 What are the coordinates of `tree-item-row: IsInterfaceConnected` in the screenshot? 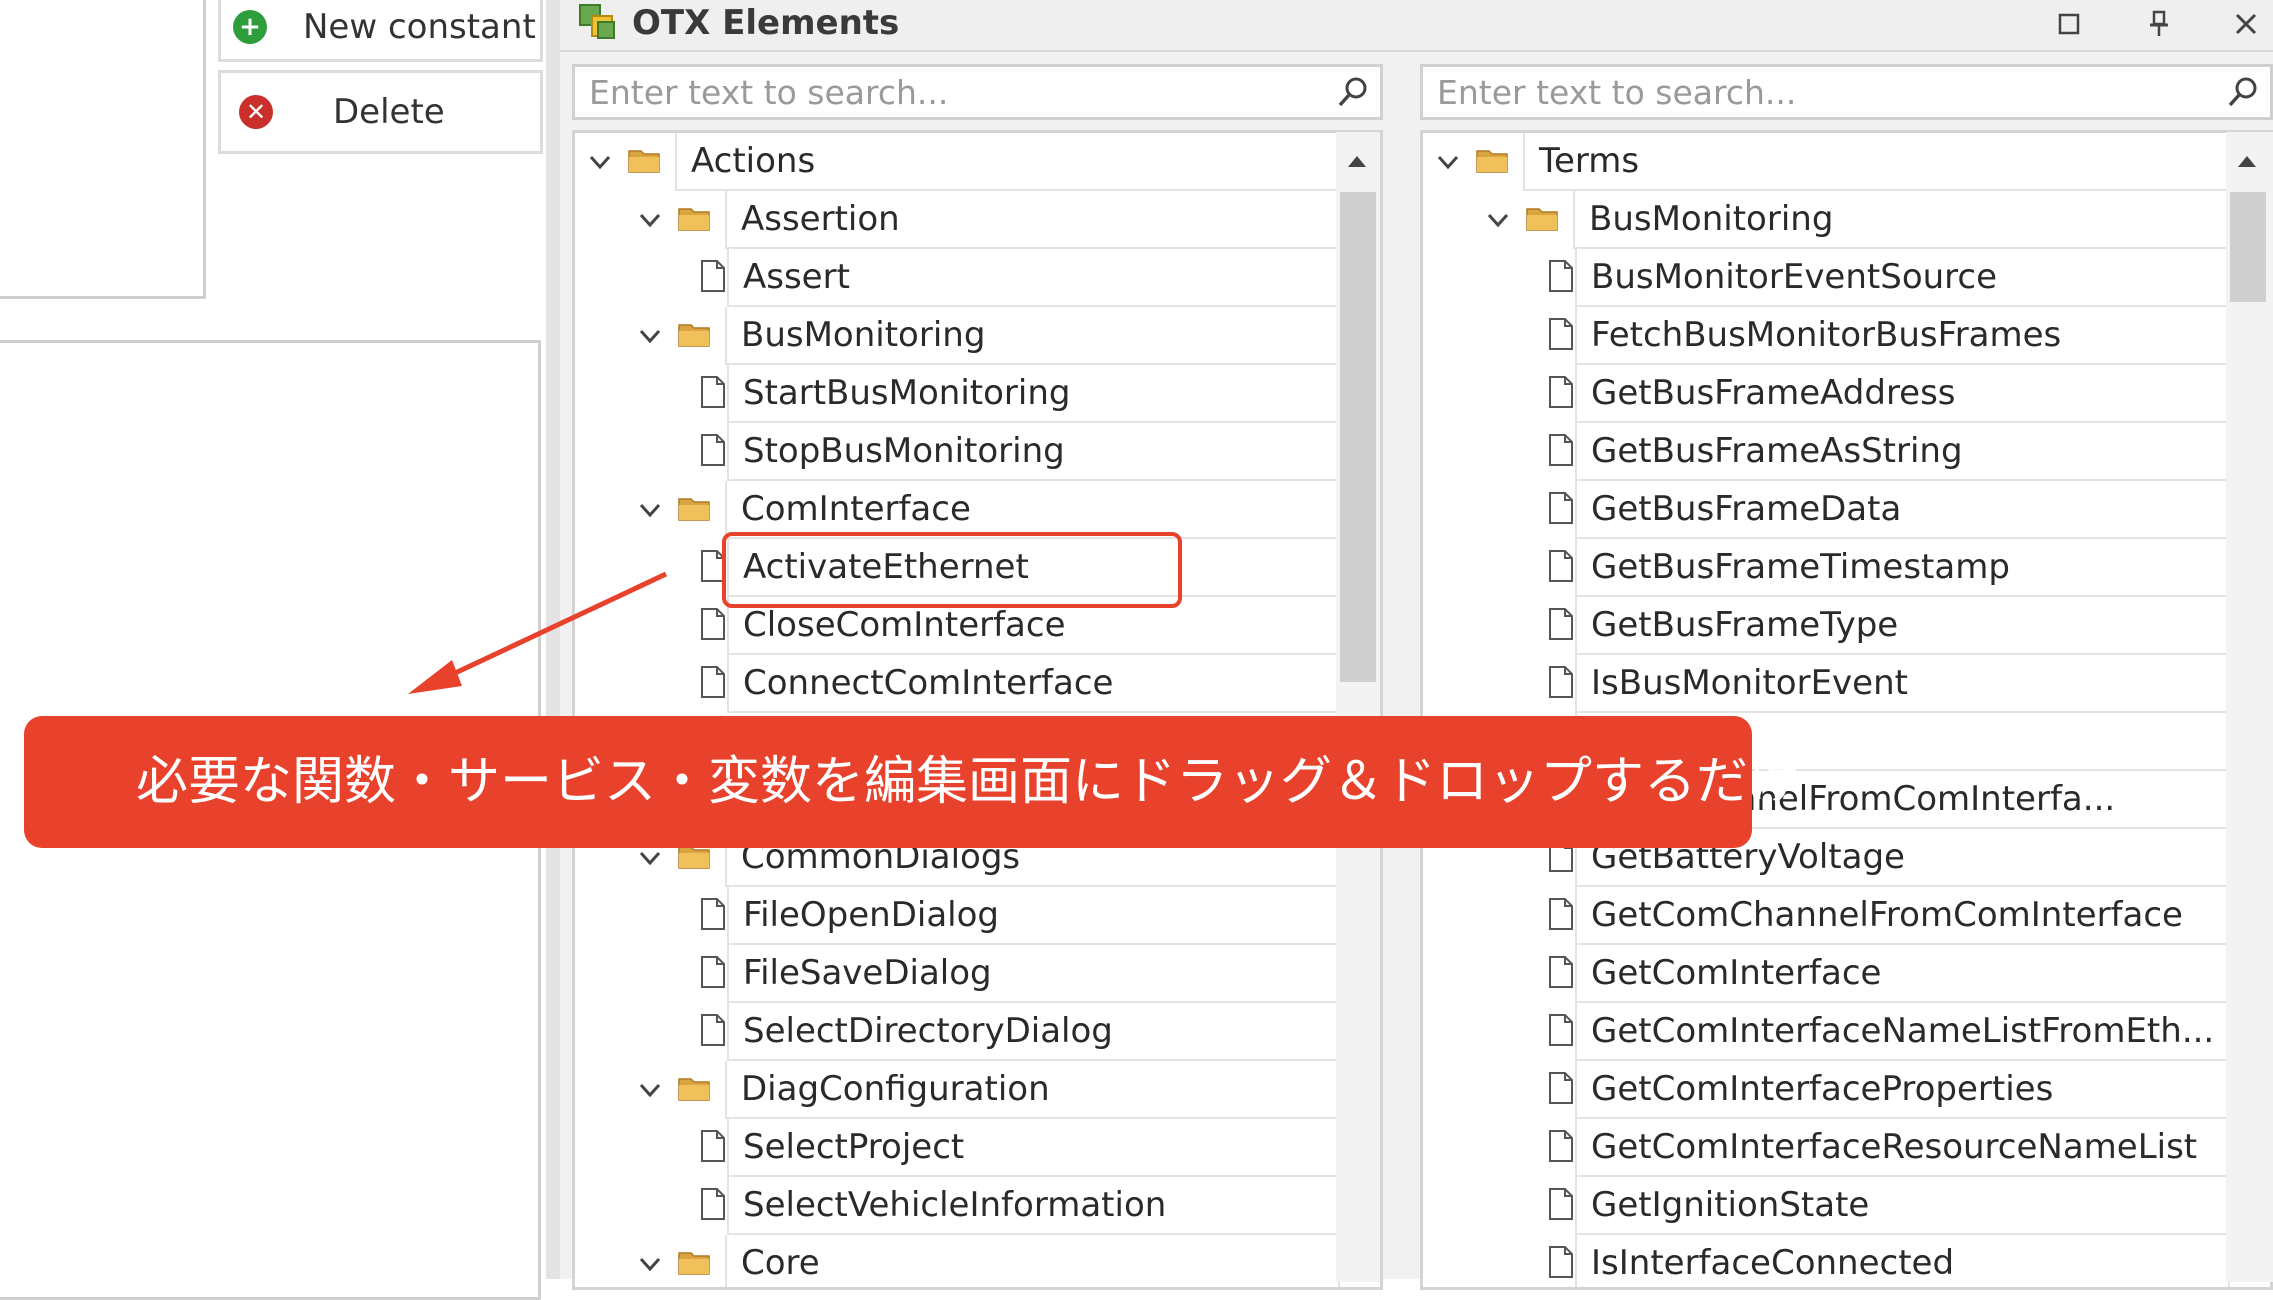 It's located at (1846, 1261).